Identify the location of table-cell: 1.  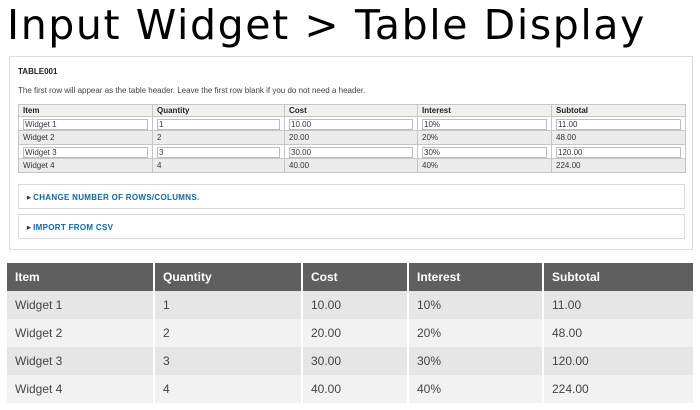
(218, 123).